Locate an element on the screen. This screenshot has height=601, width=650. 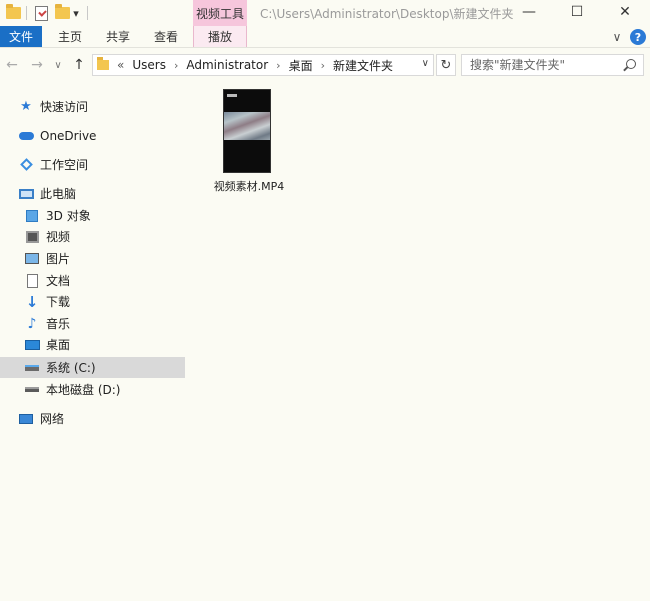
network-icon is located at coordinates (26, 419).